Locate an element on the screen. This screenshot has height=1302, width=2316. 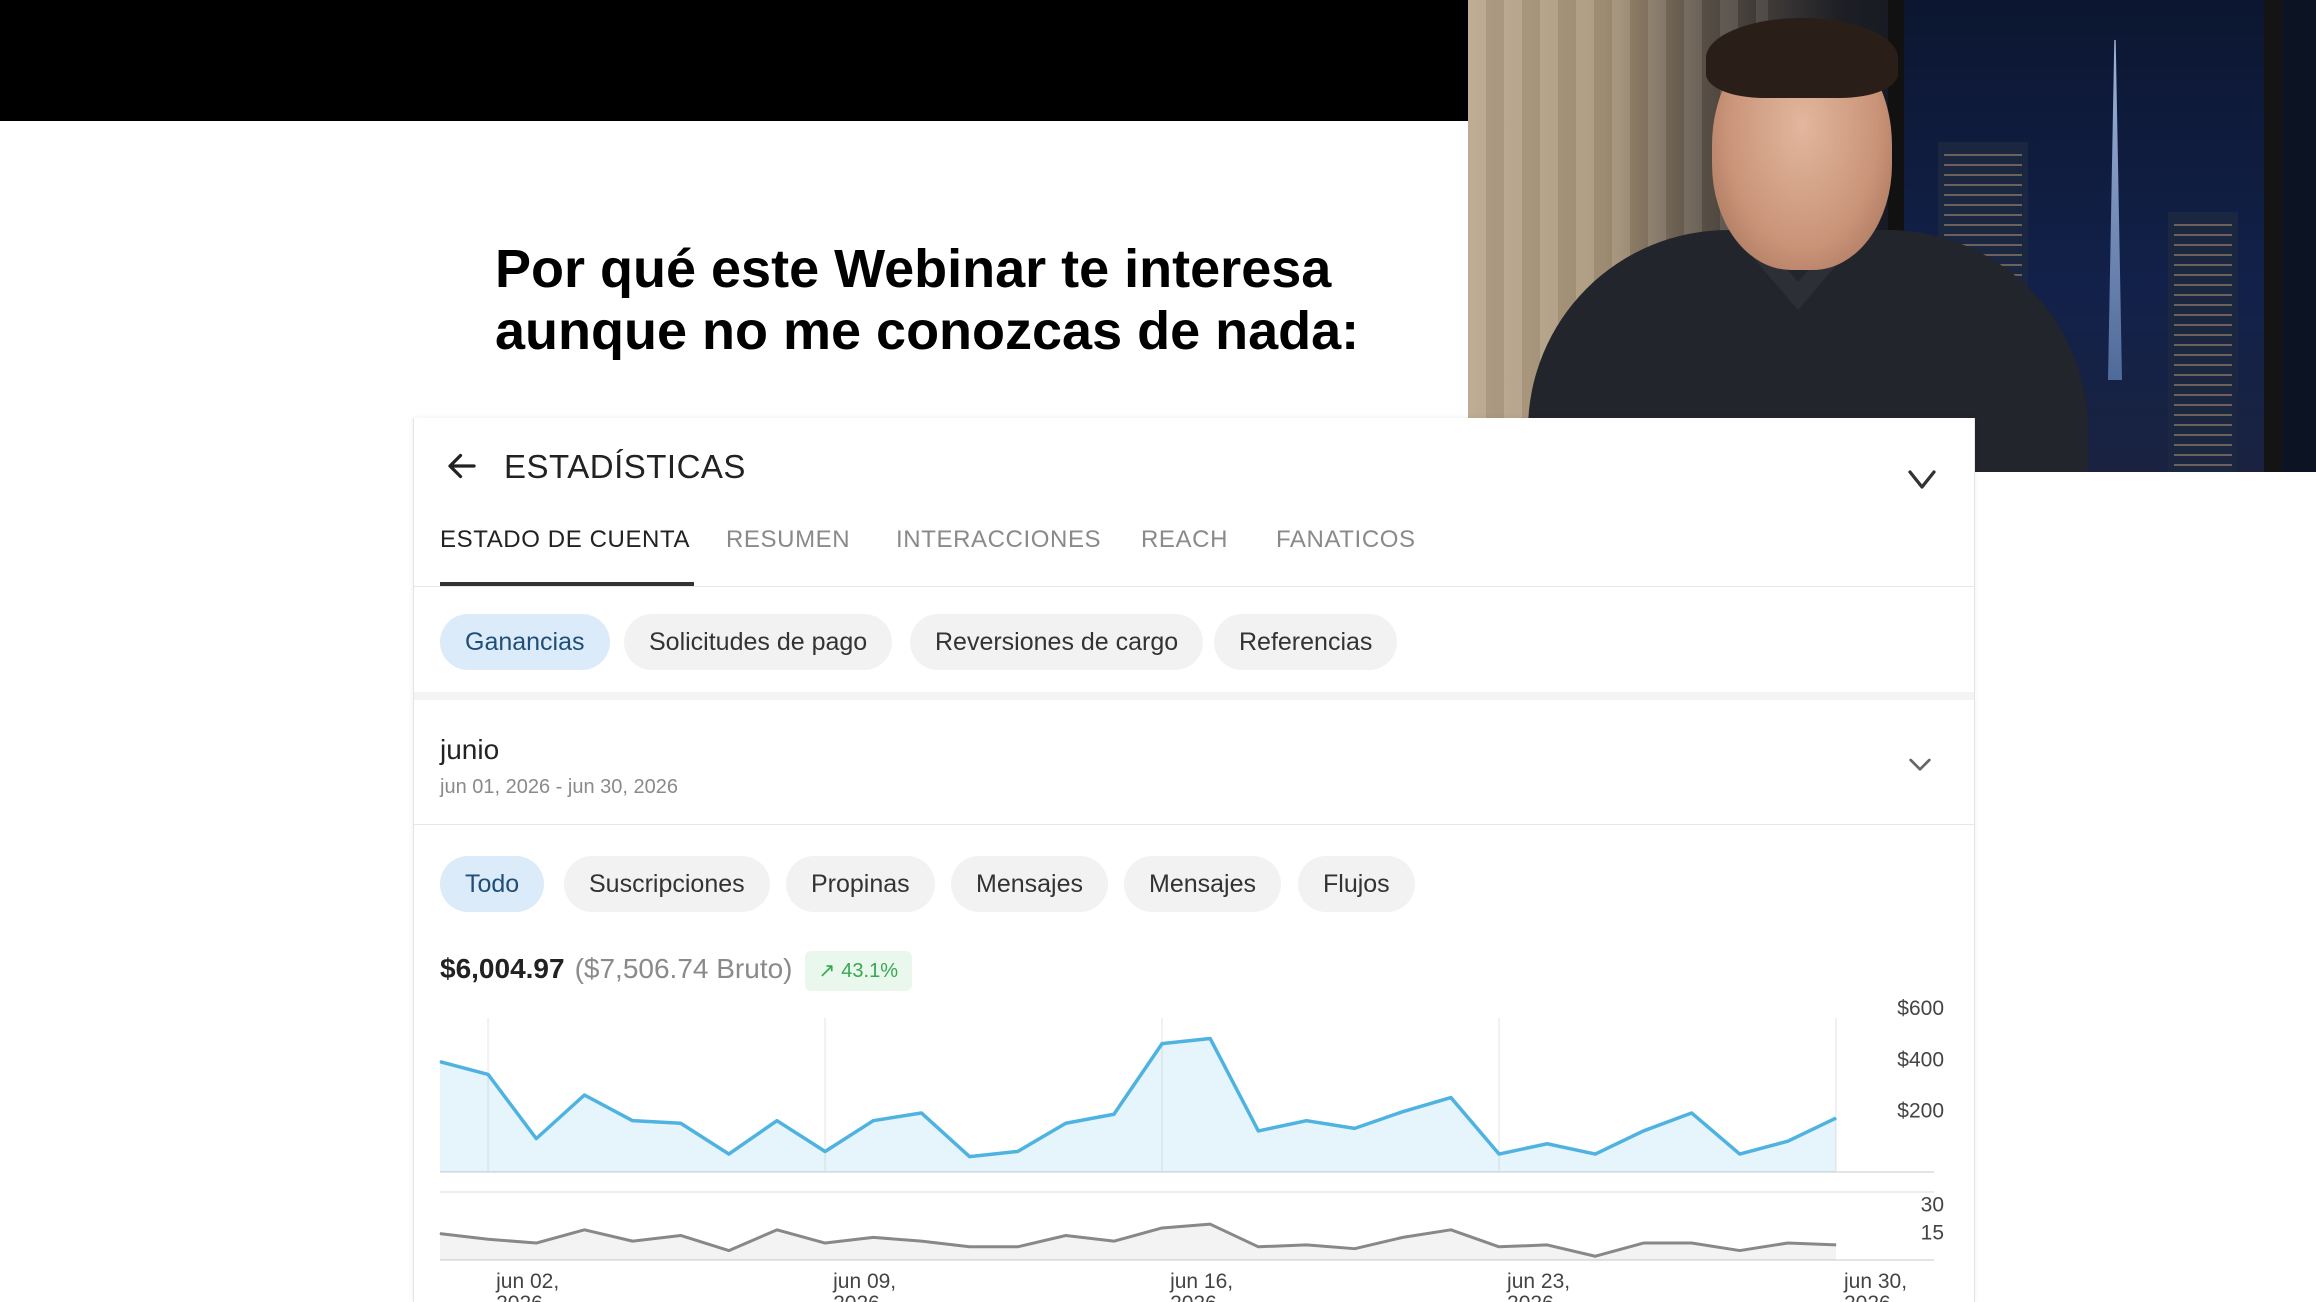
chip-reversiones-de-cargo: Reversiones de cargo is located at coordinates (1057, 642).